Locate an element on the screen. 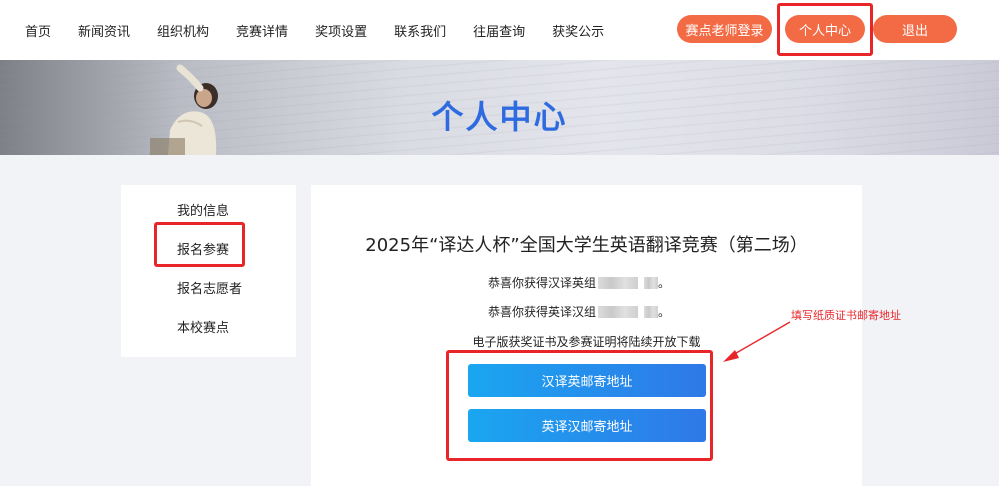  award-line-e2c: 恭喜你获得英译汉组 。 is located at coordinates (579, 311).